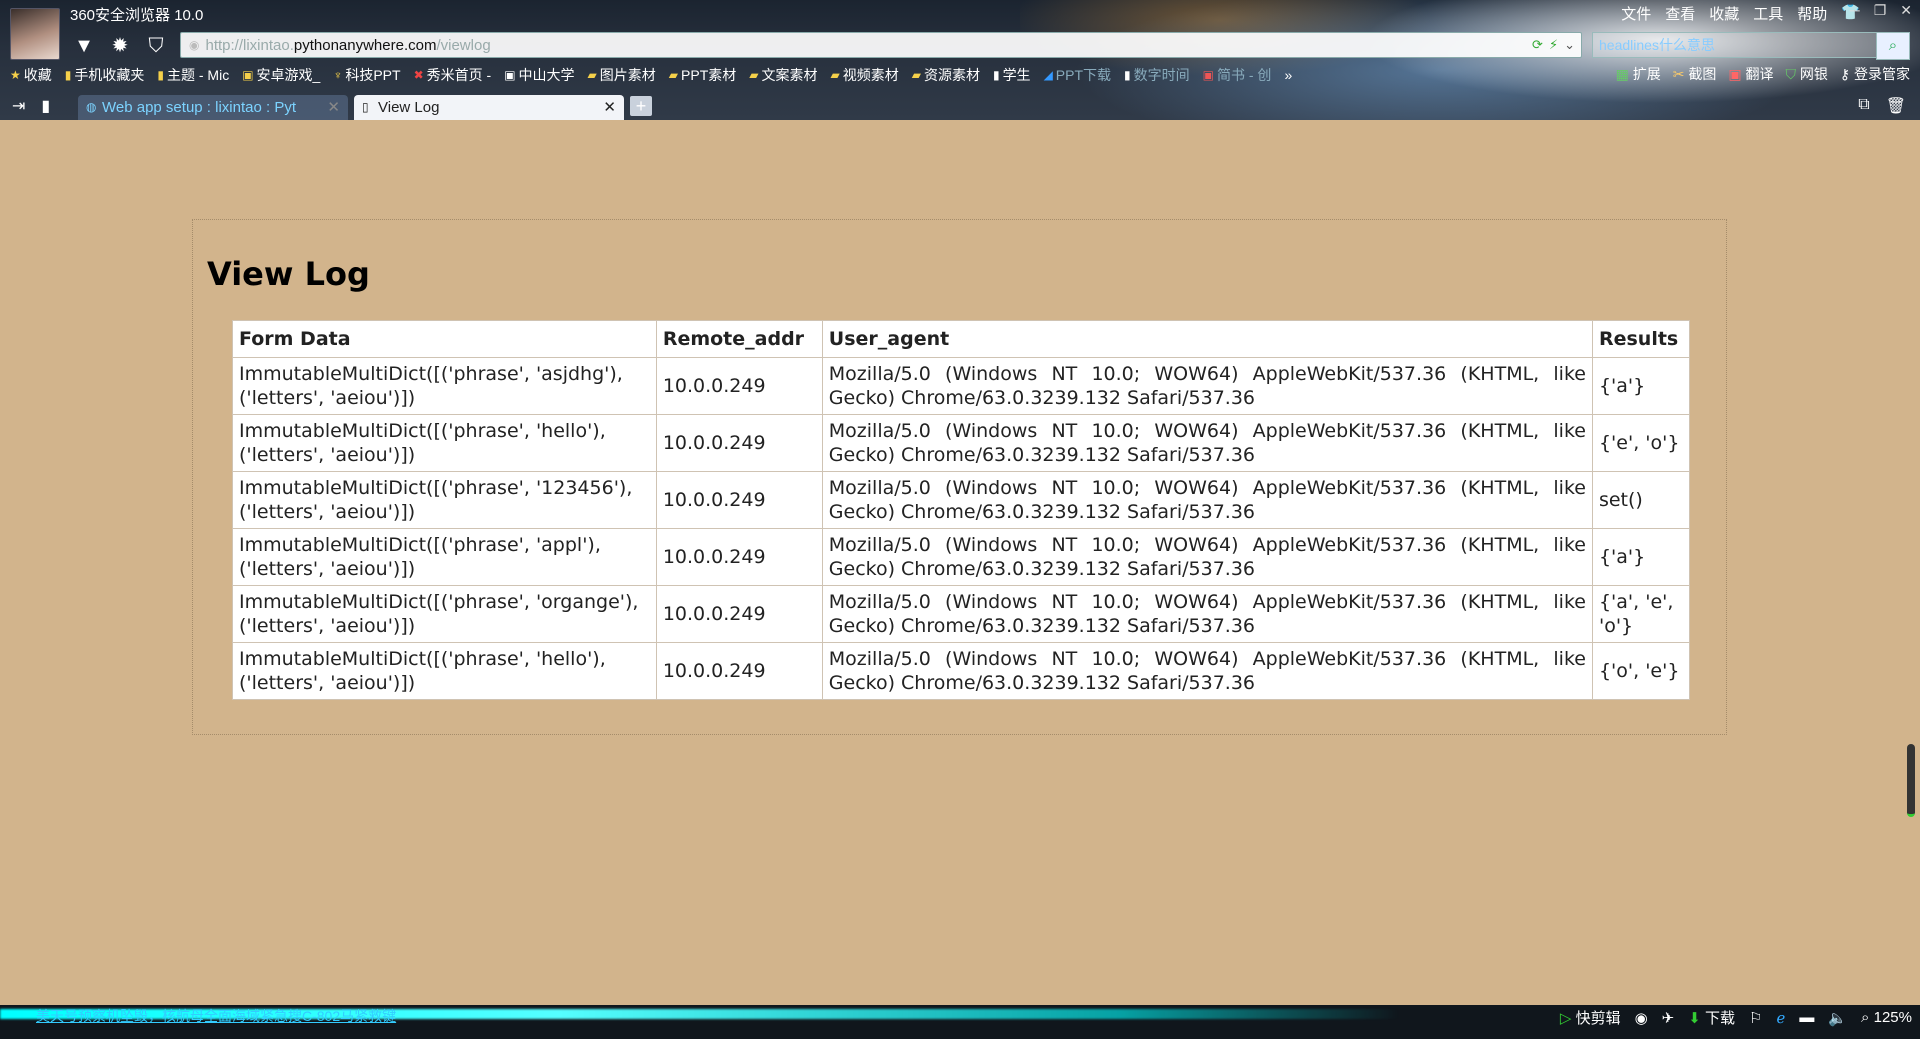 This screenshot has height=1039, width=1920. I want to click on status-right: ▷ 快剪辑 ◉ ✈ ⬇ 下载 ⚐ ℯ ▬ 🔈 ⌕ 125%, so click(1736, 1017).